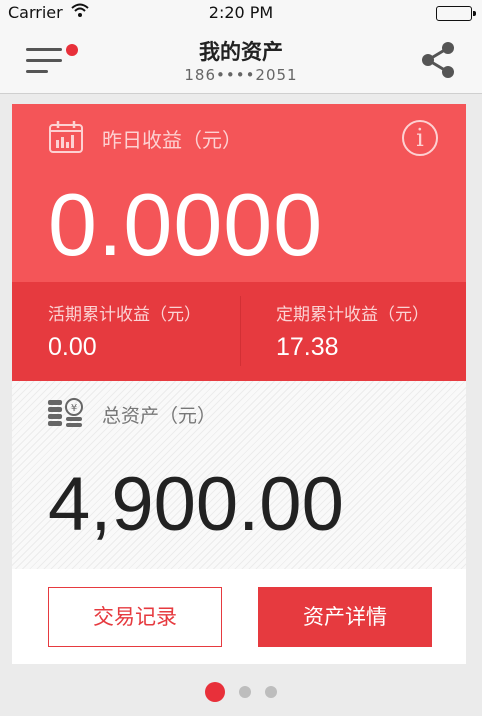 This screenshot has width=482, height=716. What do you see at coordinates (124, 315) in the screenshot?
I see `current-earnings-label: 活期累计收益（元）` at bounding box center [124, 315].